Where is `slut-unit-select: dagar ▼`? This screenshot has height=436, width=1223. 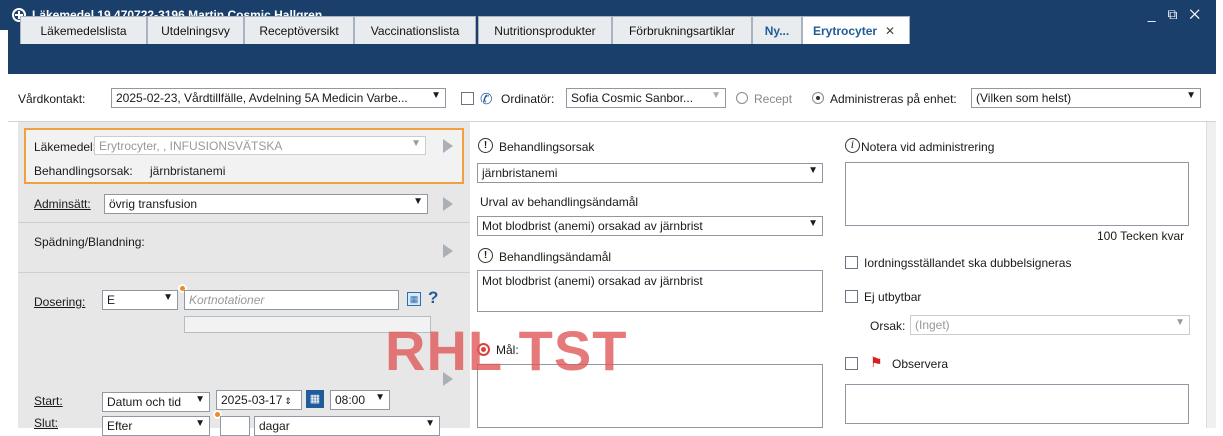 slut-unit-select: dagar ▼ is located at coordinates (347, 426).